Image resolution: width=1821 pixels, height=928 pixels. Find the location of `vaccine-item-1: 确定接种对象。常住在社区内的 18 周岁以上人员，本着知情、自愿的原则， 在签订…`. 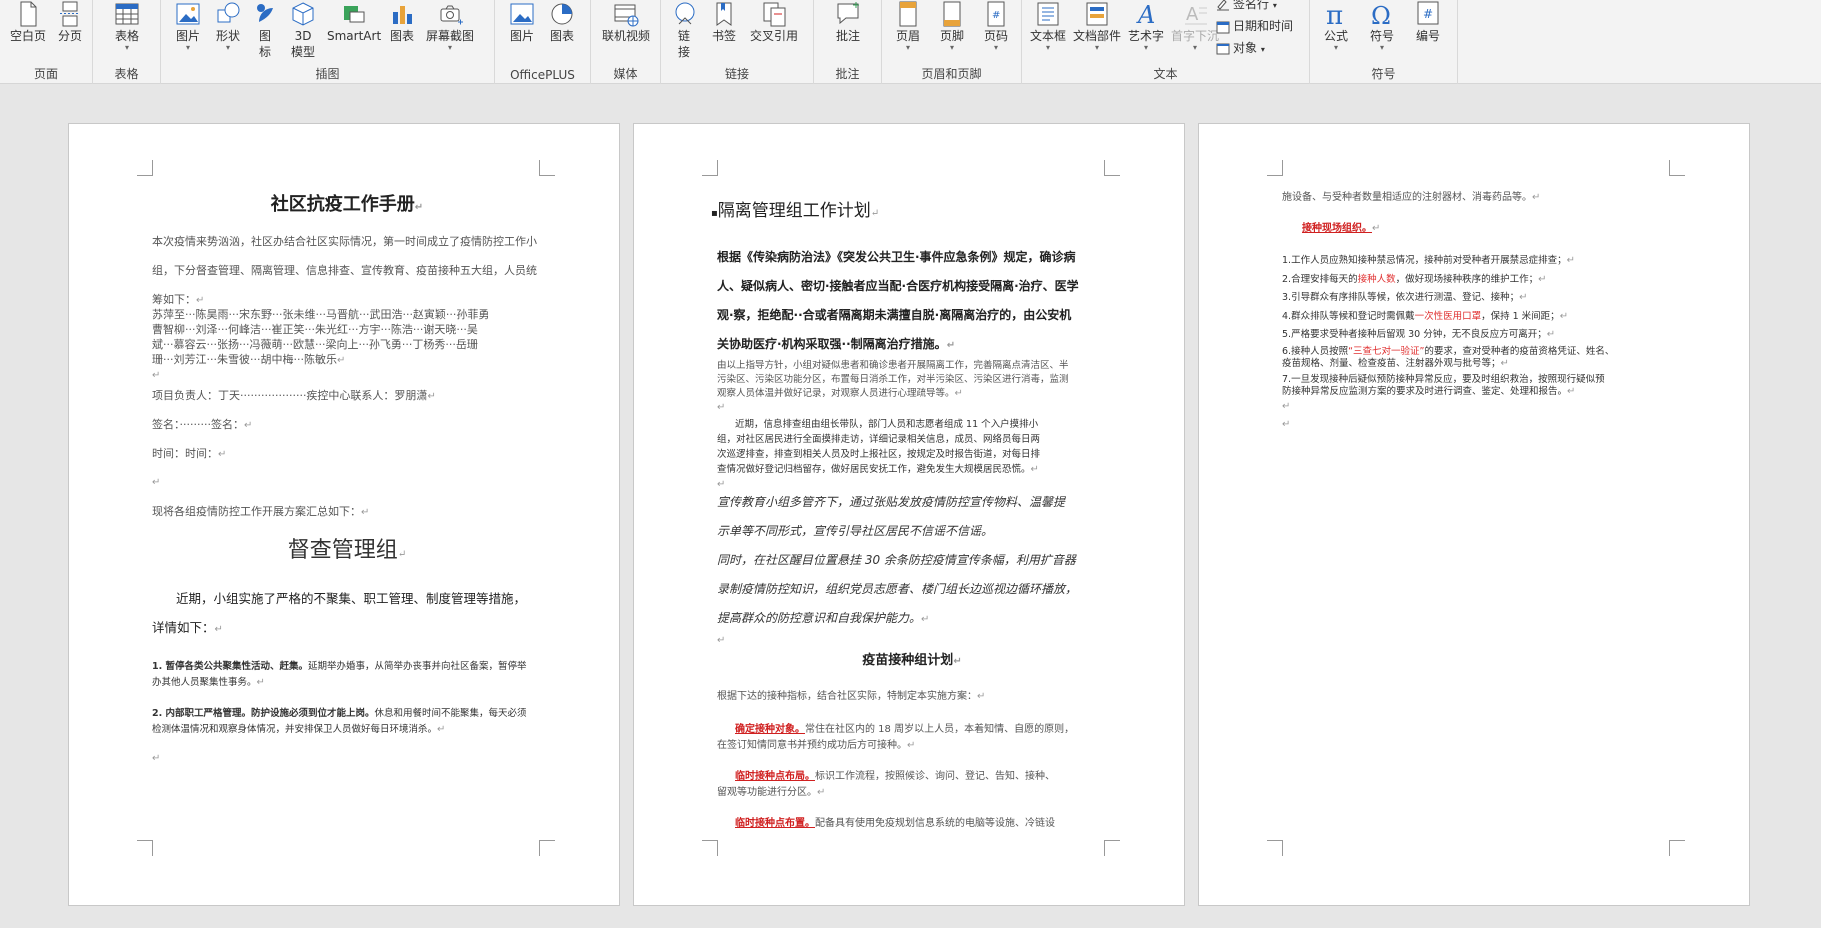

vaccine-item-1: 确定接种对象。常住在社区内的 18 周岁以上人员，本着知情、自愿的原则， 在签订… is located at coordinates (896, 737).